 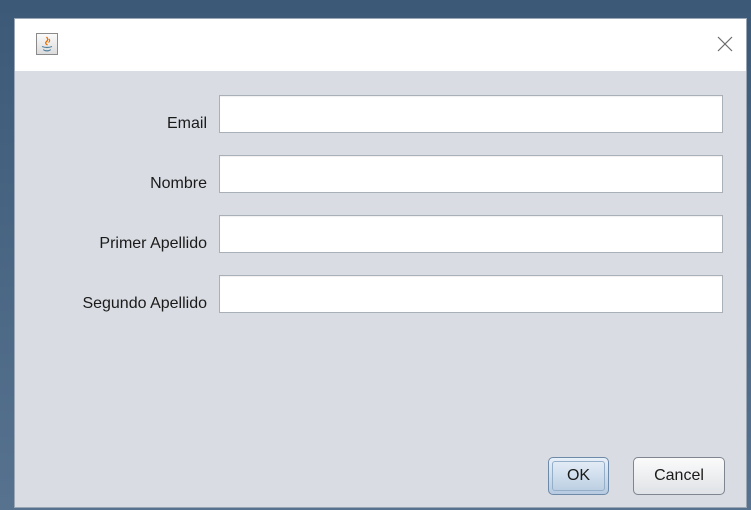 I want to click on primer-apellido-label: Primer Apellido, so click(x=153, y=243).